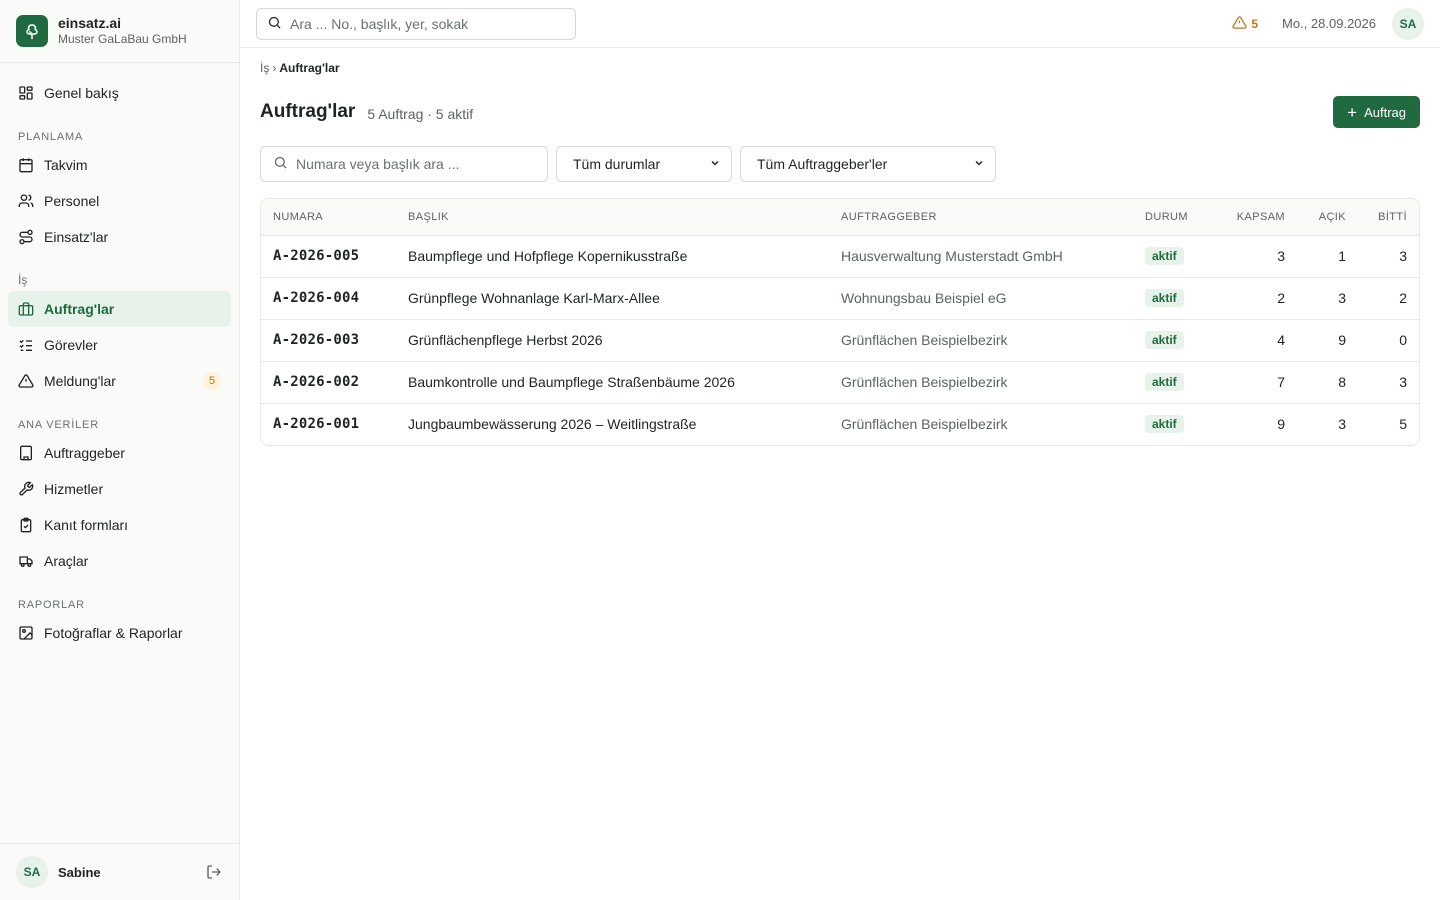 The width and height of the screenshot is (1440, 900). I want to click on order-number: A-2026-004, so click(316, 298).